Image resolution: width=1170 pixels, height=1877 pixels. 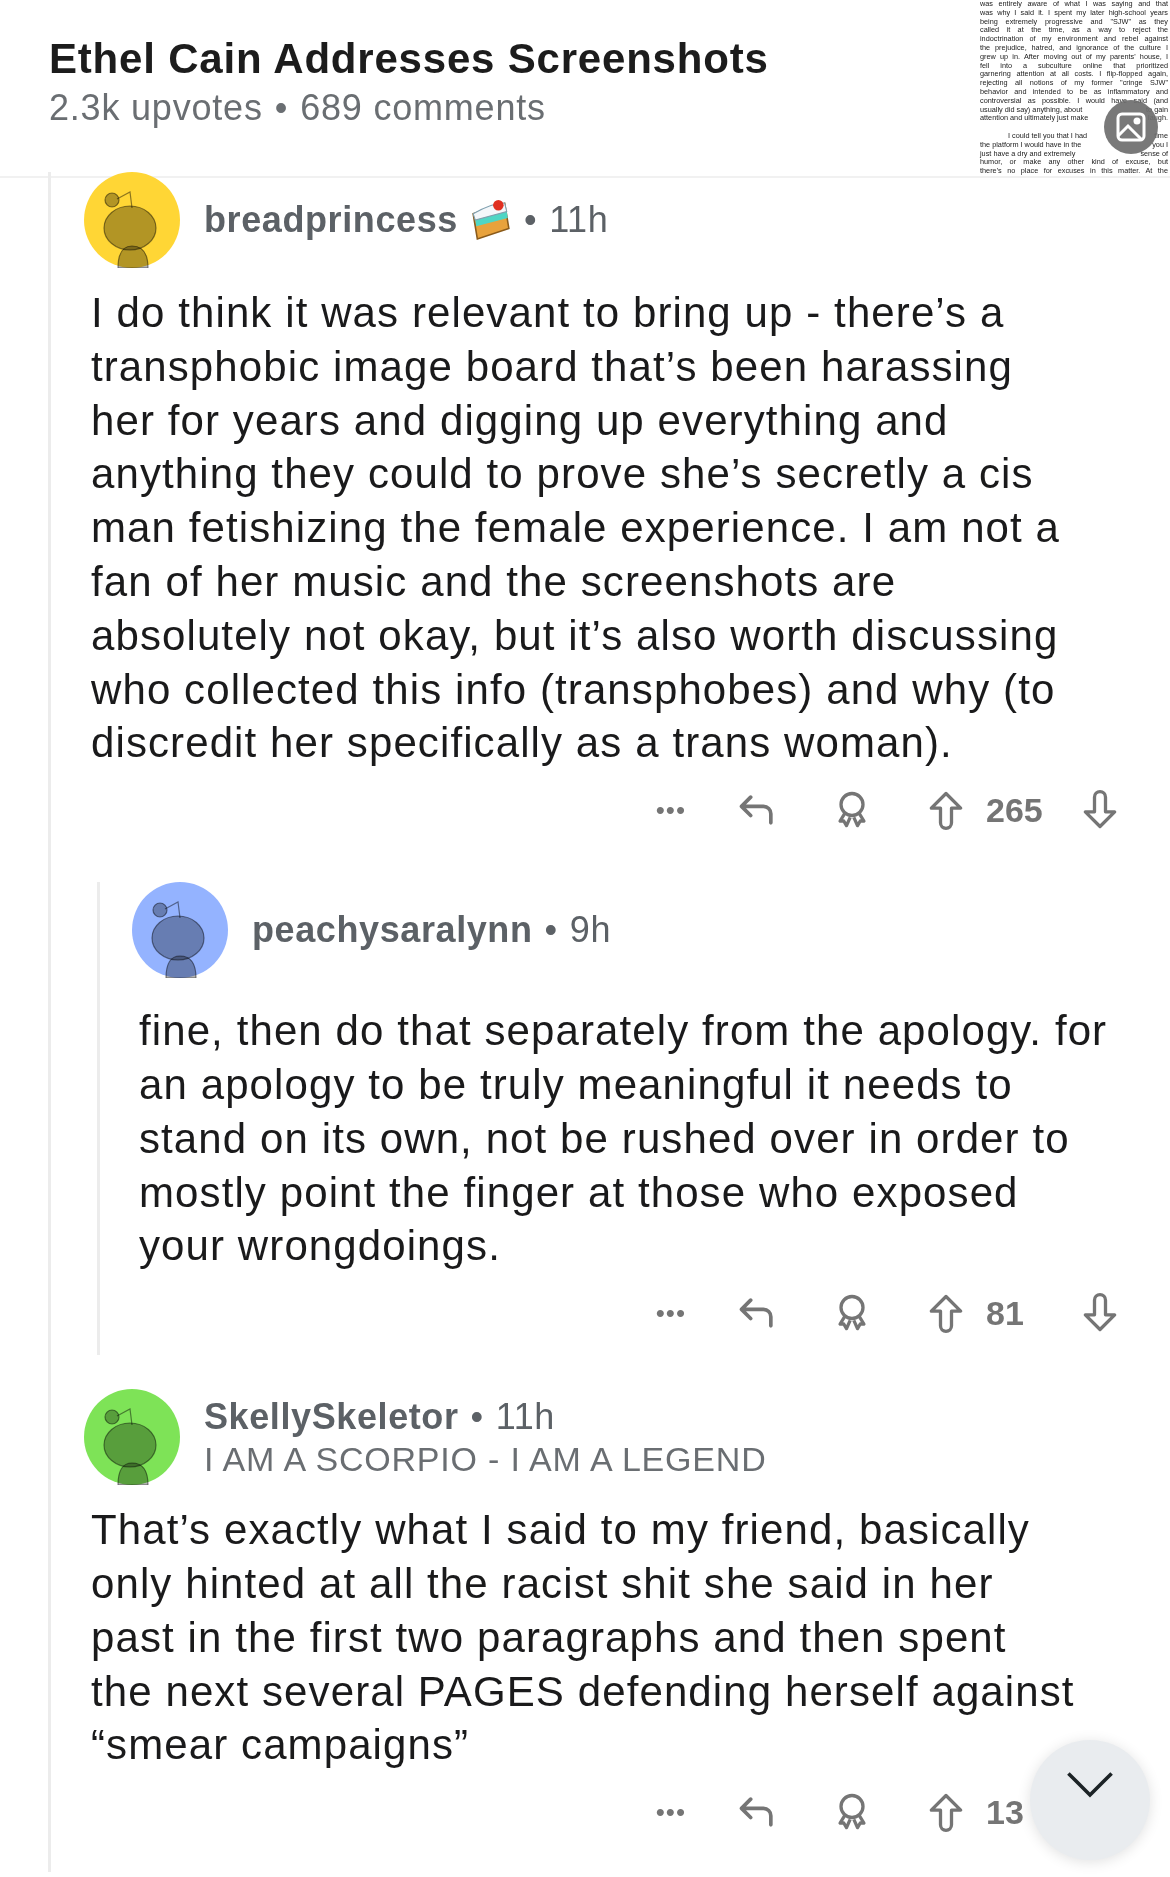 I want to click on user-flair: I AM A SCORPIO - I AM A LEGEND, so click(x=485, y=1459).